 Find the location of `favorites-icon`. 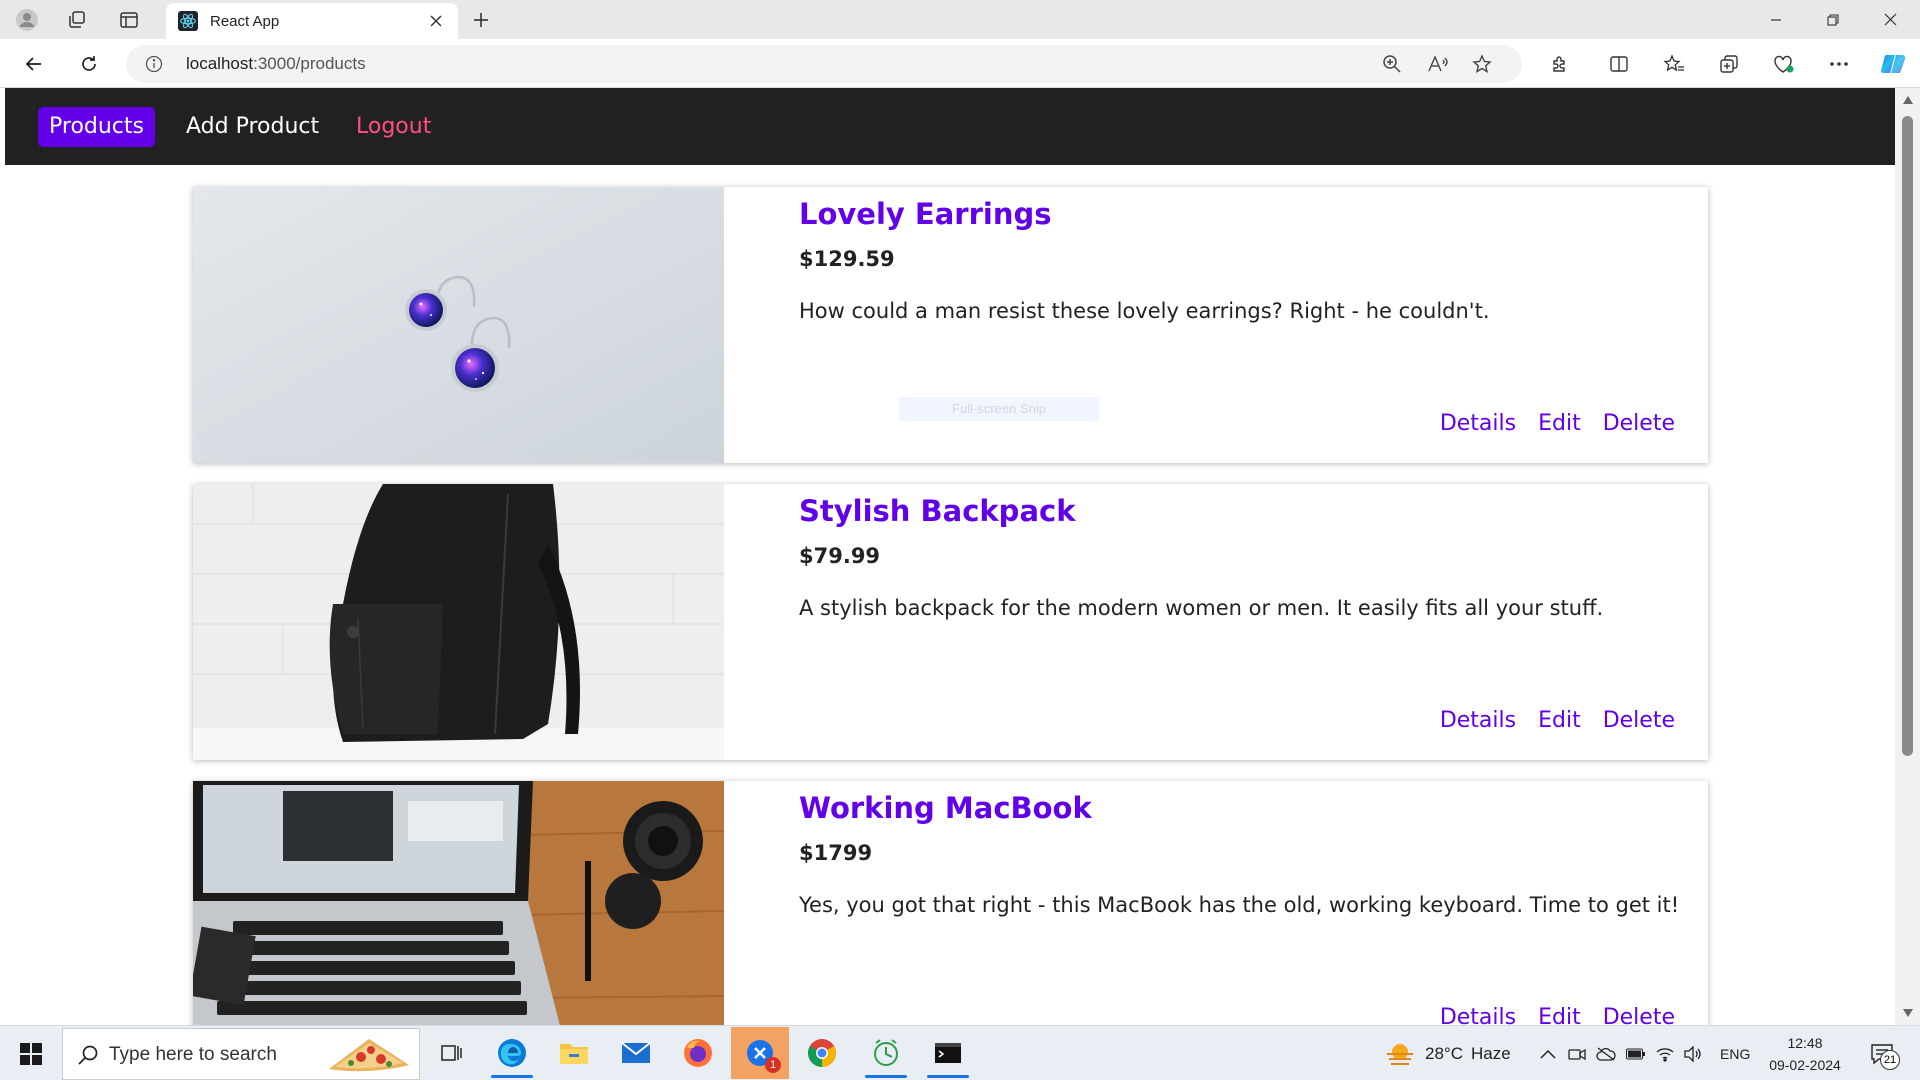

favorites-icon is located at coordinates (1674, 64).